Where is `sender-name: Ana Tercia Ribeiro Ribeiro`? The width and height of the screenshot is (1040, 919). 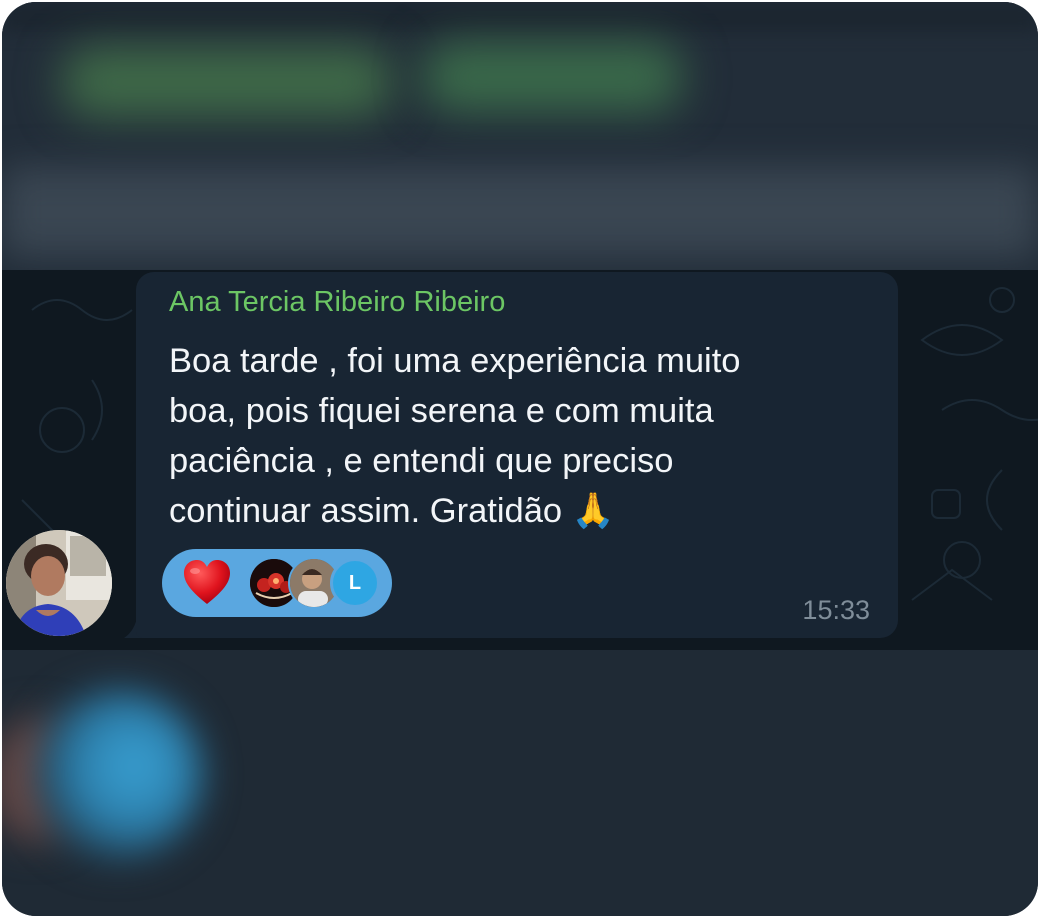
sender-name: Ana Tercia Ribeiro Ribeiro is located at coordinates (337, 302).